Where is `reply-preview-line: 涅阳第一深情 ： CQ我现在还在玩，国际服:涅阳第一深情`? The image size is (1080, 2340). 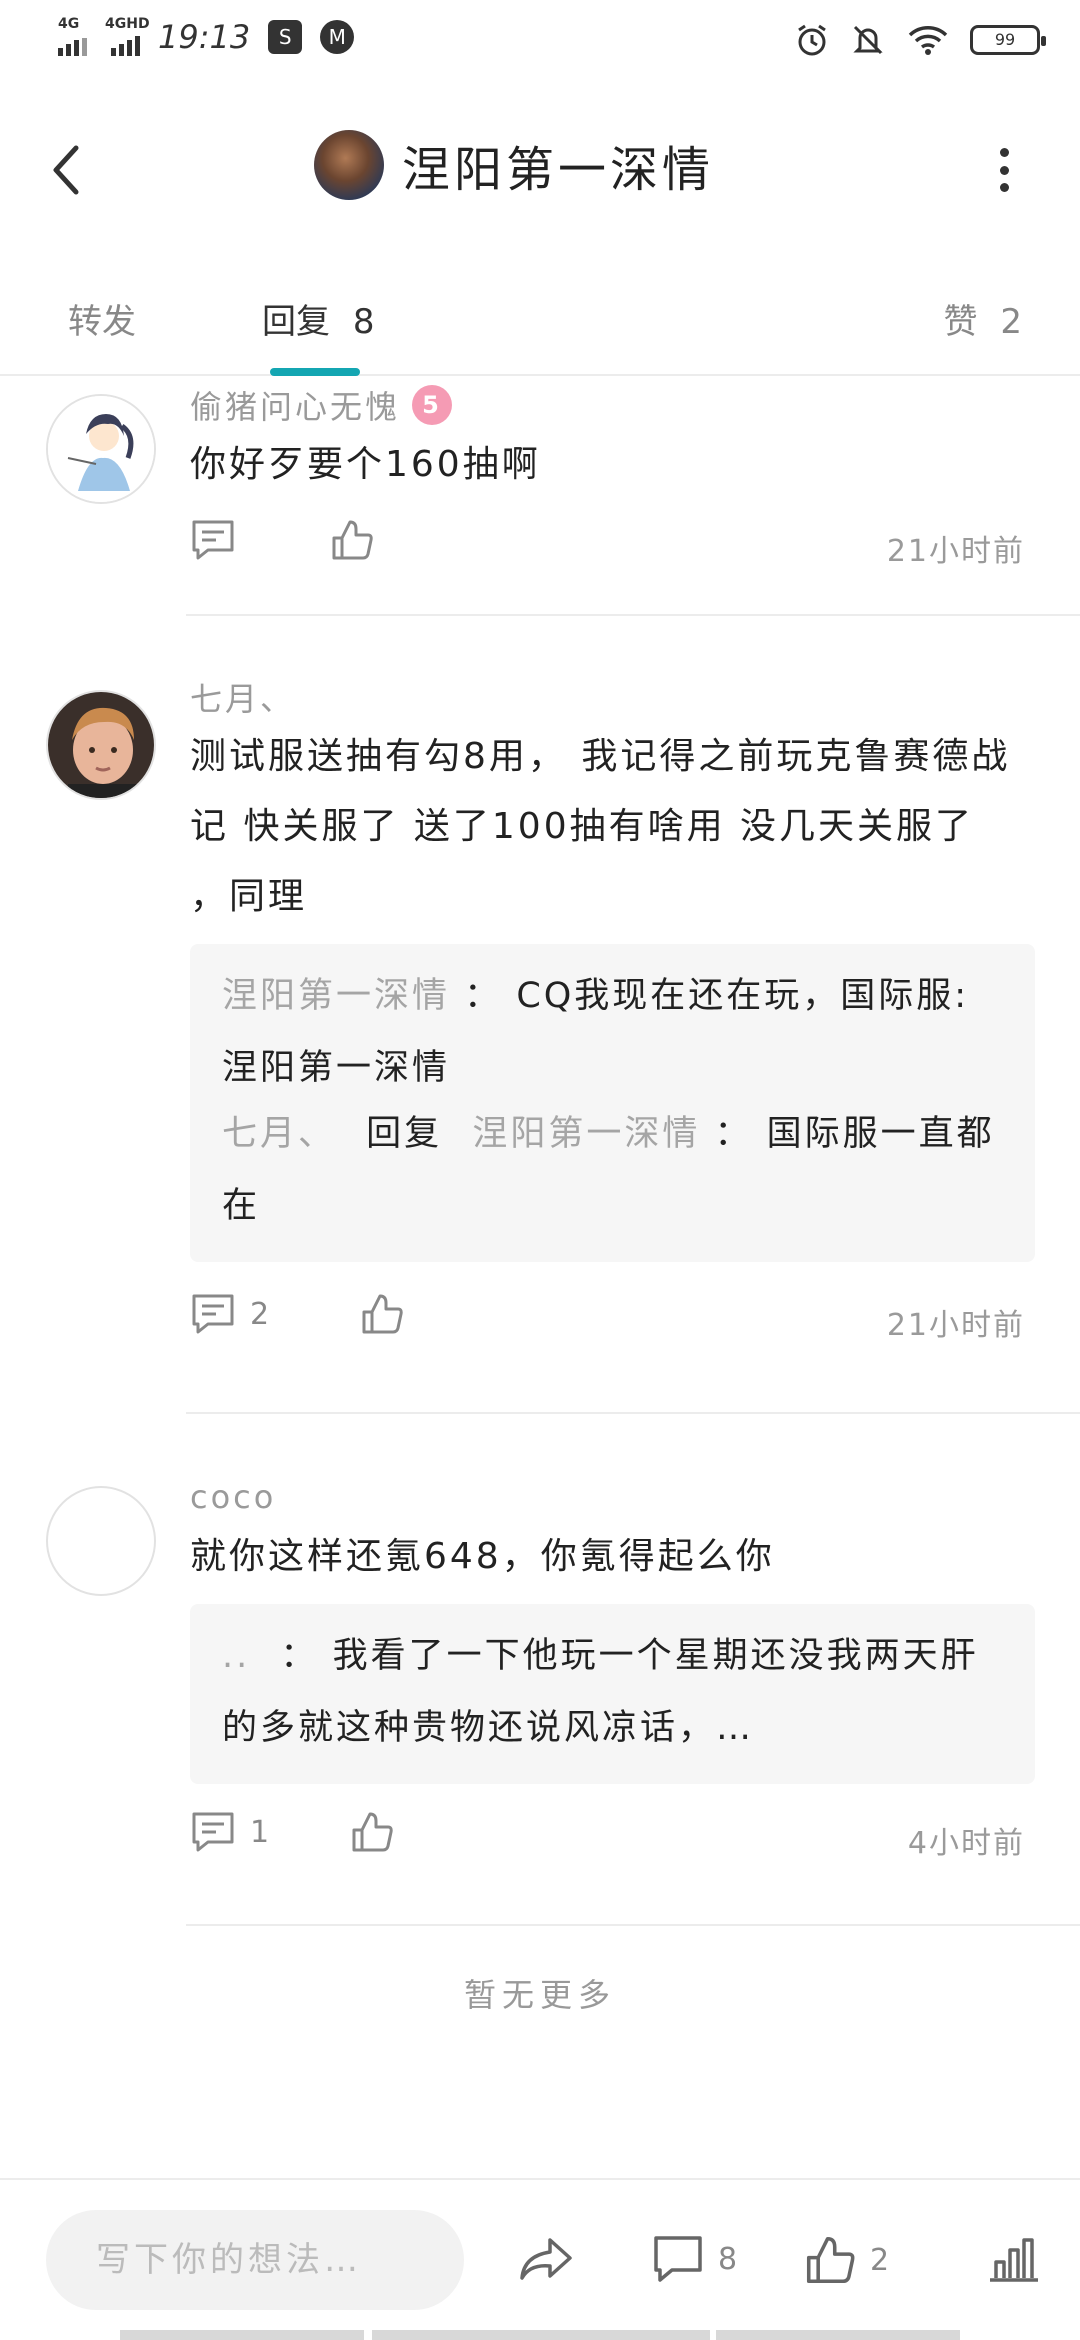 reply-preview-line: 涅阳第一深情 ： CQ我现在还在玩，国际服:涅阳第一深情 is located at coordinates (612, 1032).